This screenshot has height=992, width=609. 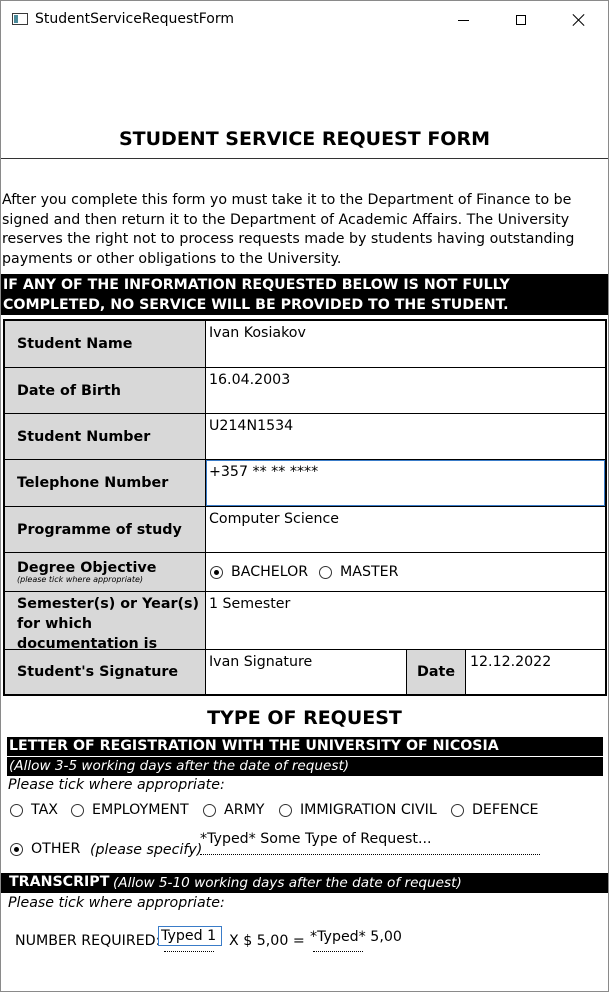 I want to click on number-required-input: Typed 1, so click(x=190, y=936).